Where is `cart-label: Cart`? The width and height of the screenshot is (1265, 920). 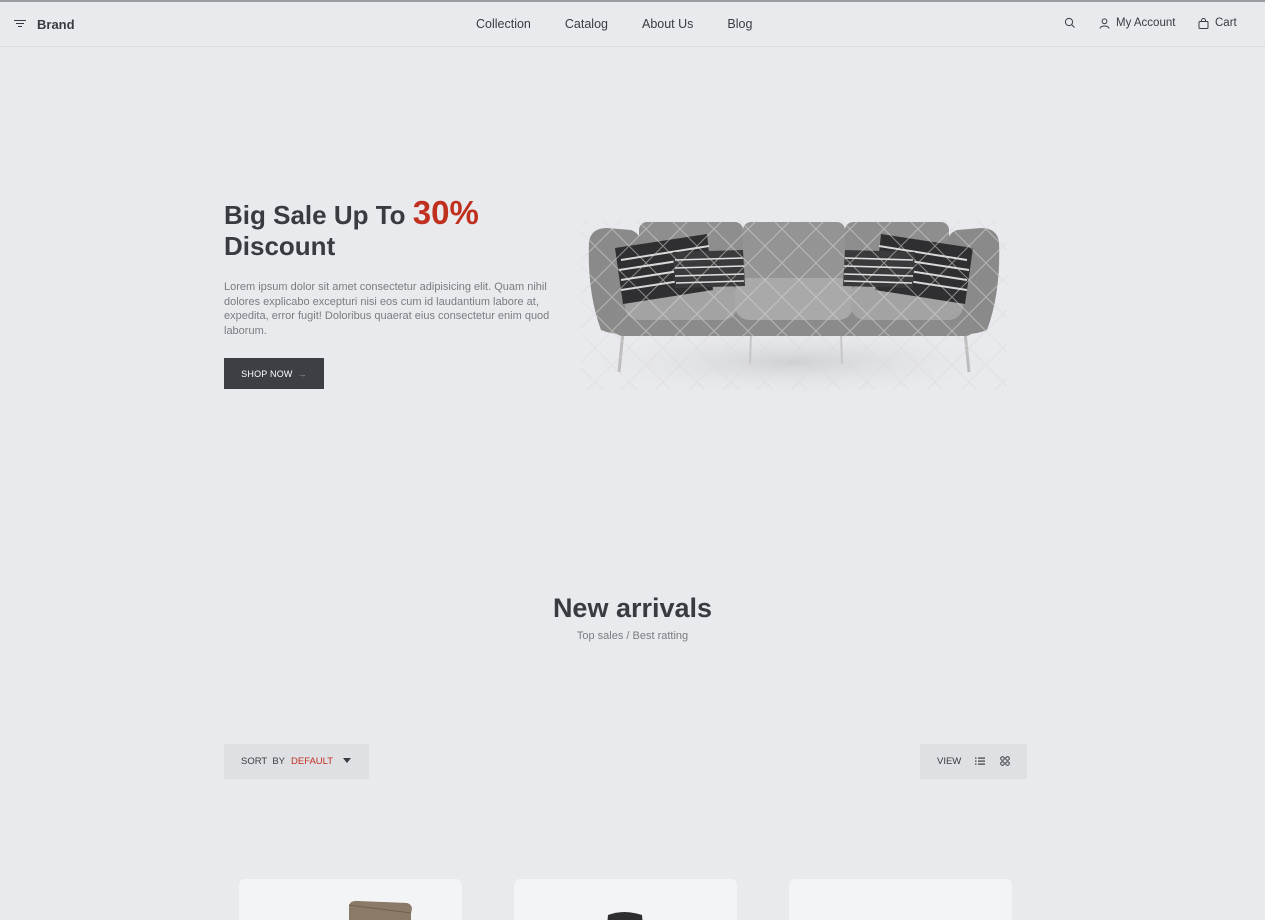
cart-label: Cart is located at coordinates (1226, 23).